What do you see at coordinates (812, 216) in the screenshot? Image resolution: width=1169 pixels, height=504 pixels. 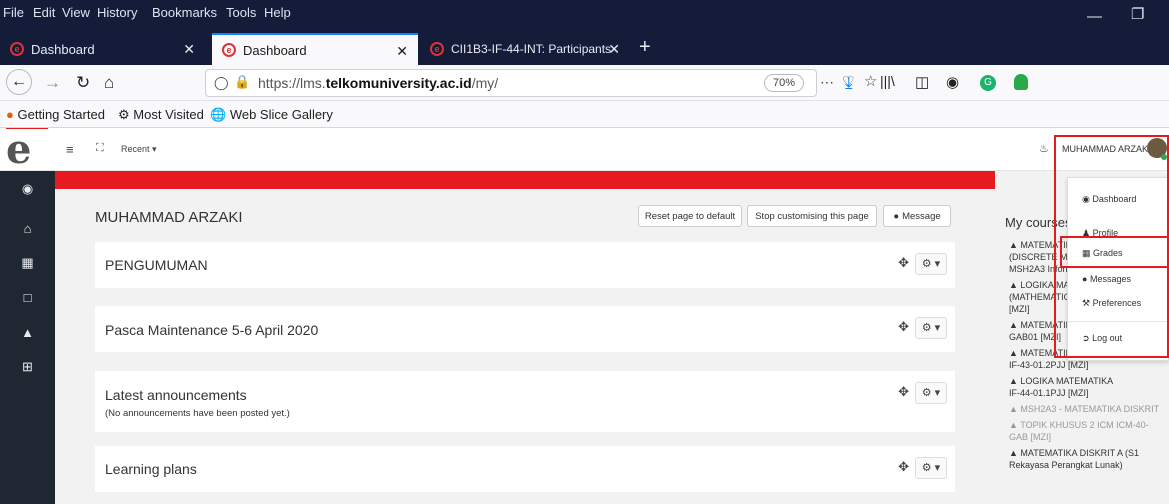 I see `stop-customising-button: Stop customising this page` at bounding box center [812, 216].